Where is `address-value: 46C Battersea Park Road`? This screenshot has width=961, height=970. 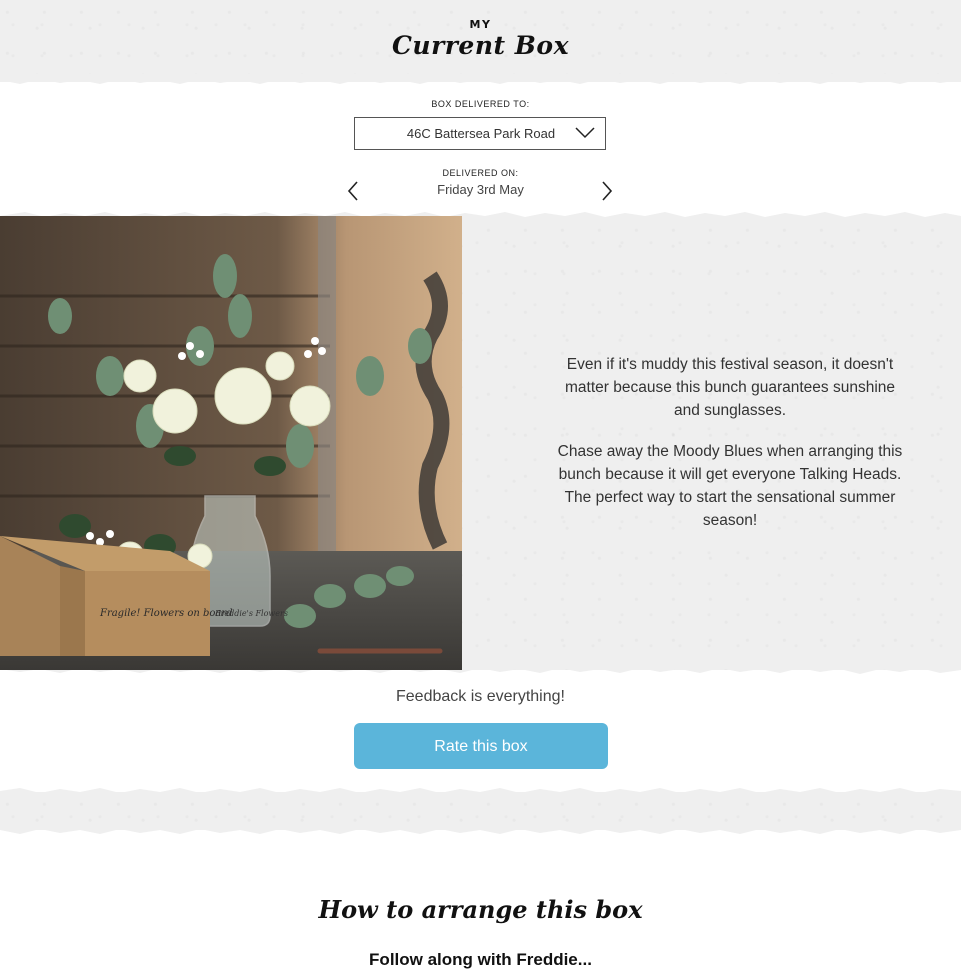 address-value: 46C Battersea Park Road is located at coordinates (481, 133).